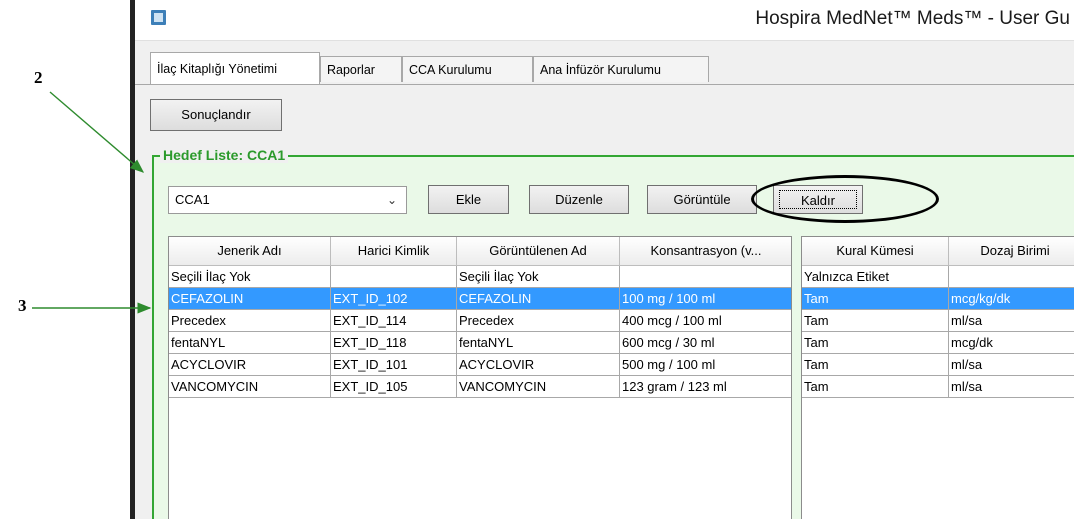  I want to click on callout-label-2: 2, so click(38, 77).